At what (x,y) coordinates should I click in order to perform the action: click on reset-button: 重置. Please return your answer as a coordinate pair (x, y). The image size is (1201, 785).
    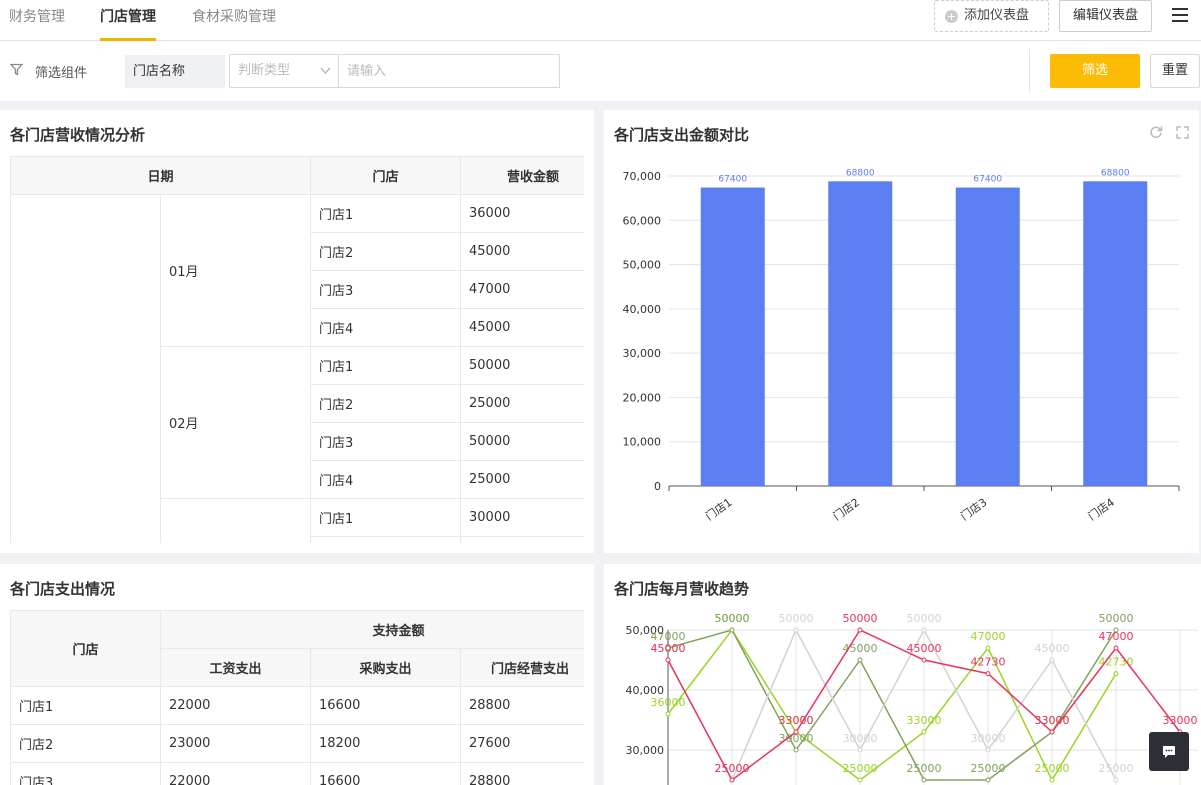
    Looking at the image, I should click on (1175, 71).